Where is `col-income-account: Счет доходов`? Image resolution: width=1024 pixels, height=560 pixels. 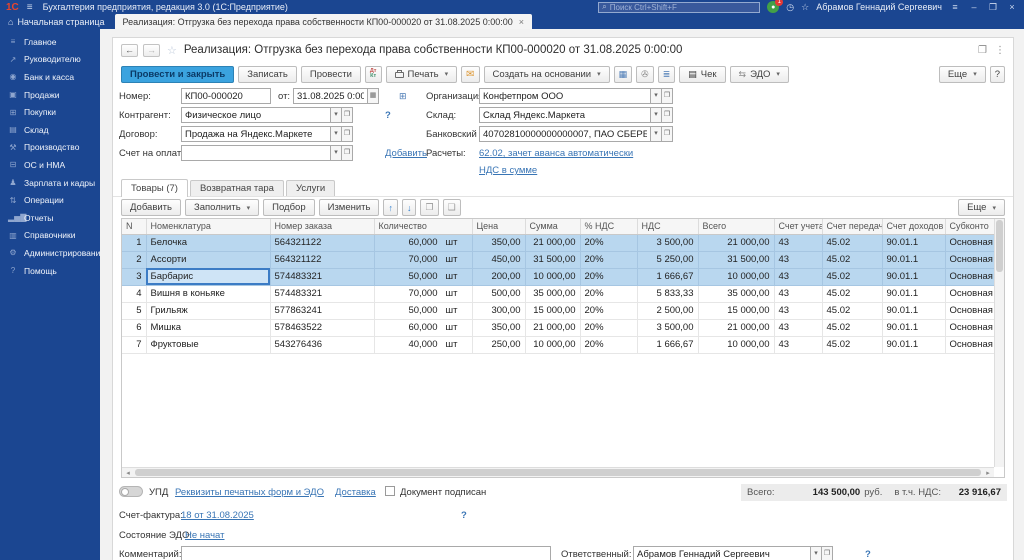
col-income-account: Счет доходов is located at coordinates (914, 227).